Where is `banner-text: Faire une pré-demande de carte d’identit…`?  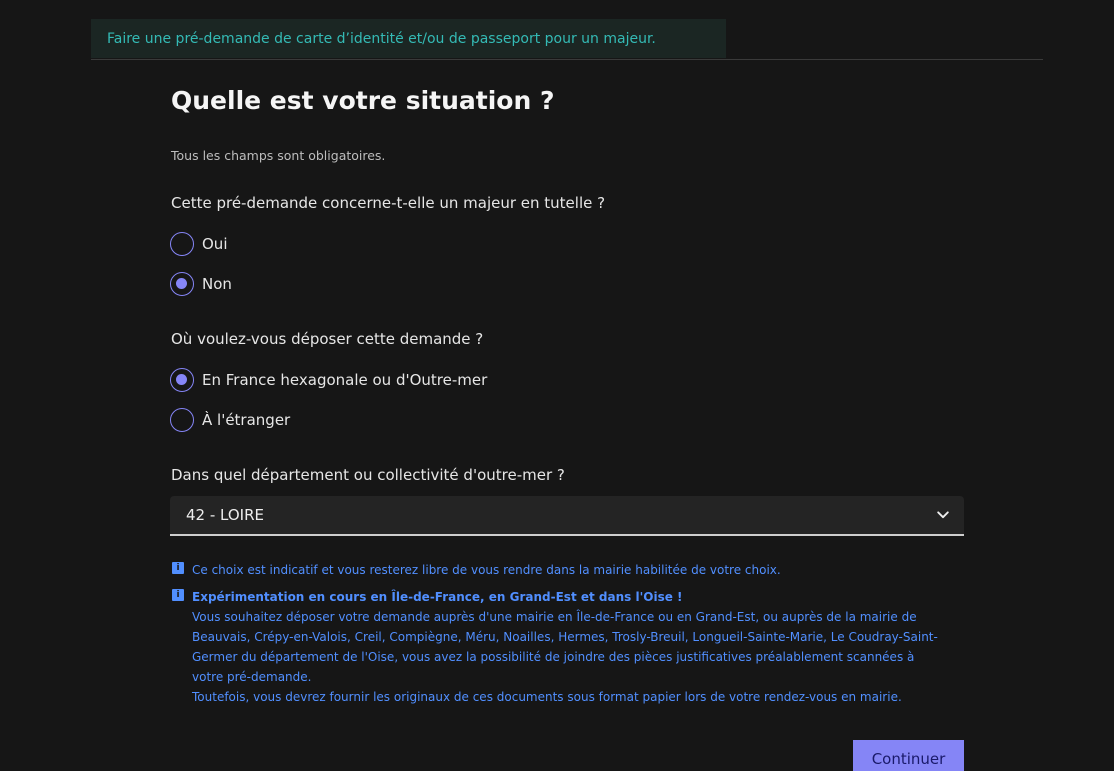 banner-text: Faire une pré-demande de carte d’identit… is located at coordinates (381, 38).